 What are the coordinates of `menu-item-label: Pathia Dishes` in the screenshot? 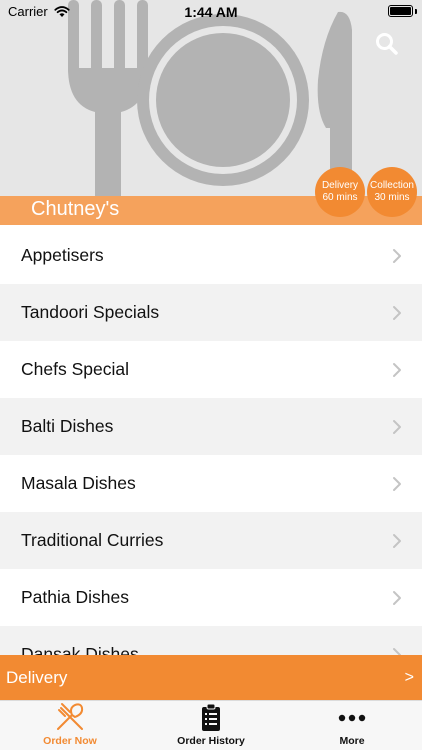 It's located at (75, 597).